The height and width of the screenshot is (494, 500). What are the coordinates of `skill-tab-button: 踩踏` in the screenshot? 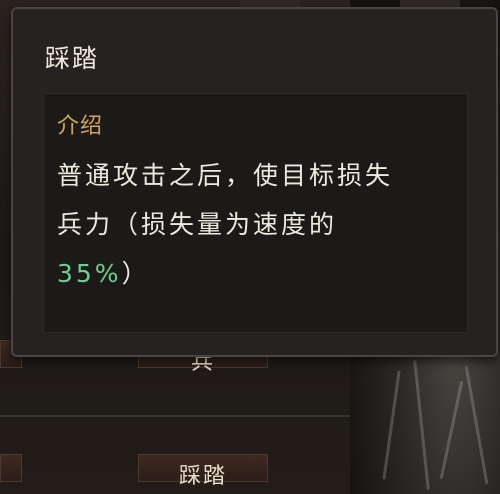 It's located at (203, 471).